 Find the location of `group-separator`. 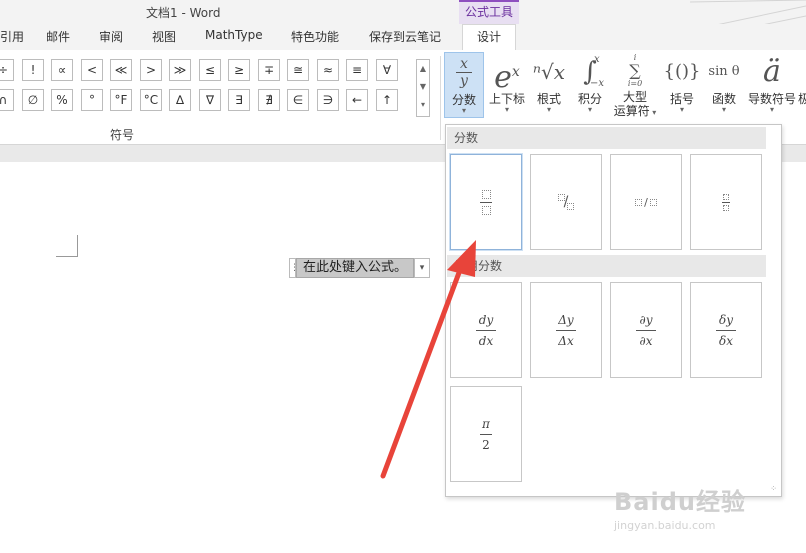

group-separator is located at coordinates (440, 98).